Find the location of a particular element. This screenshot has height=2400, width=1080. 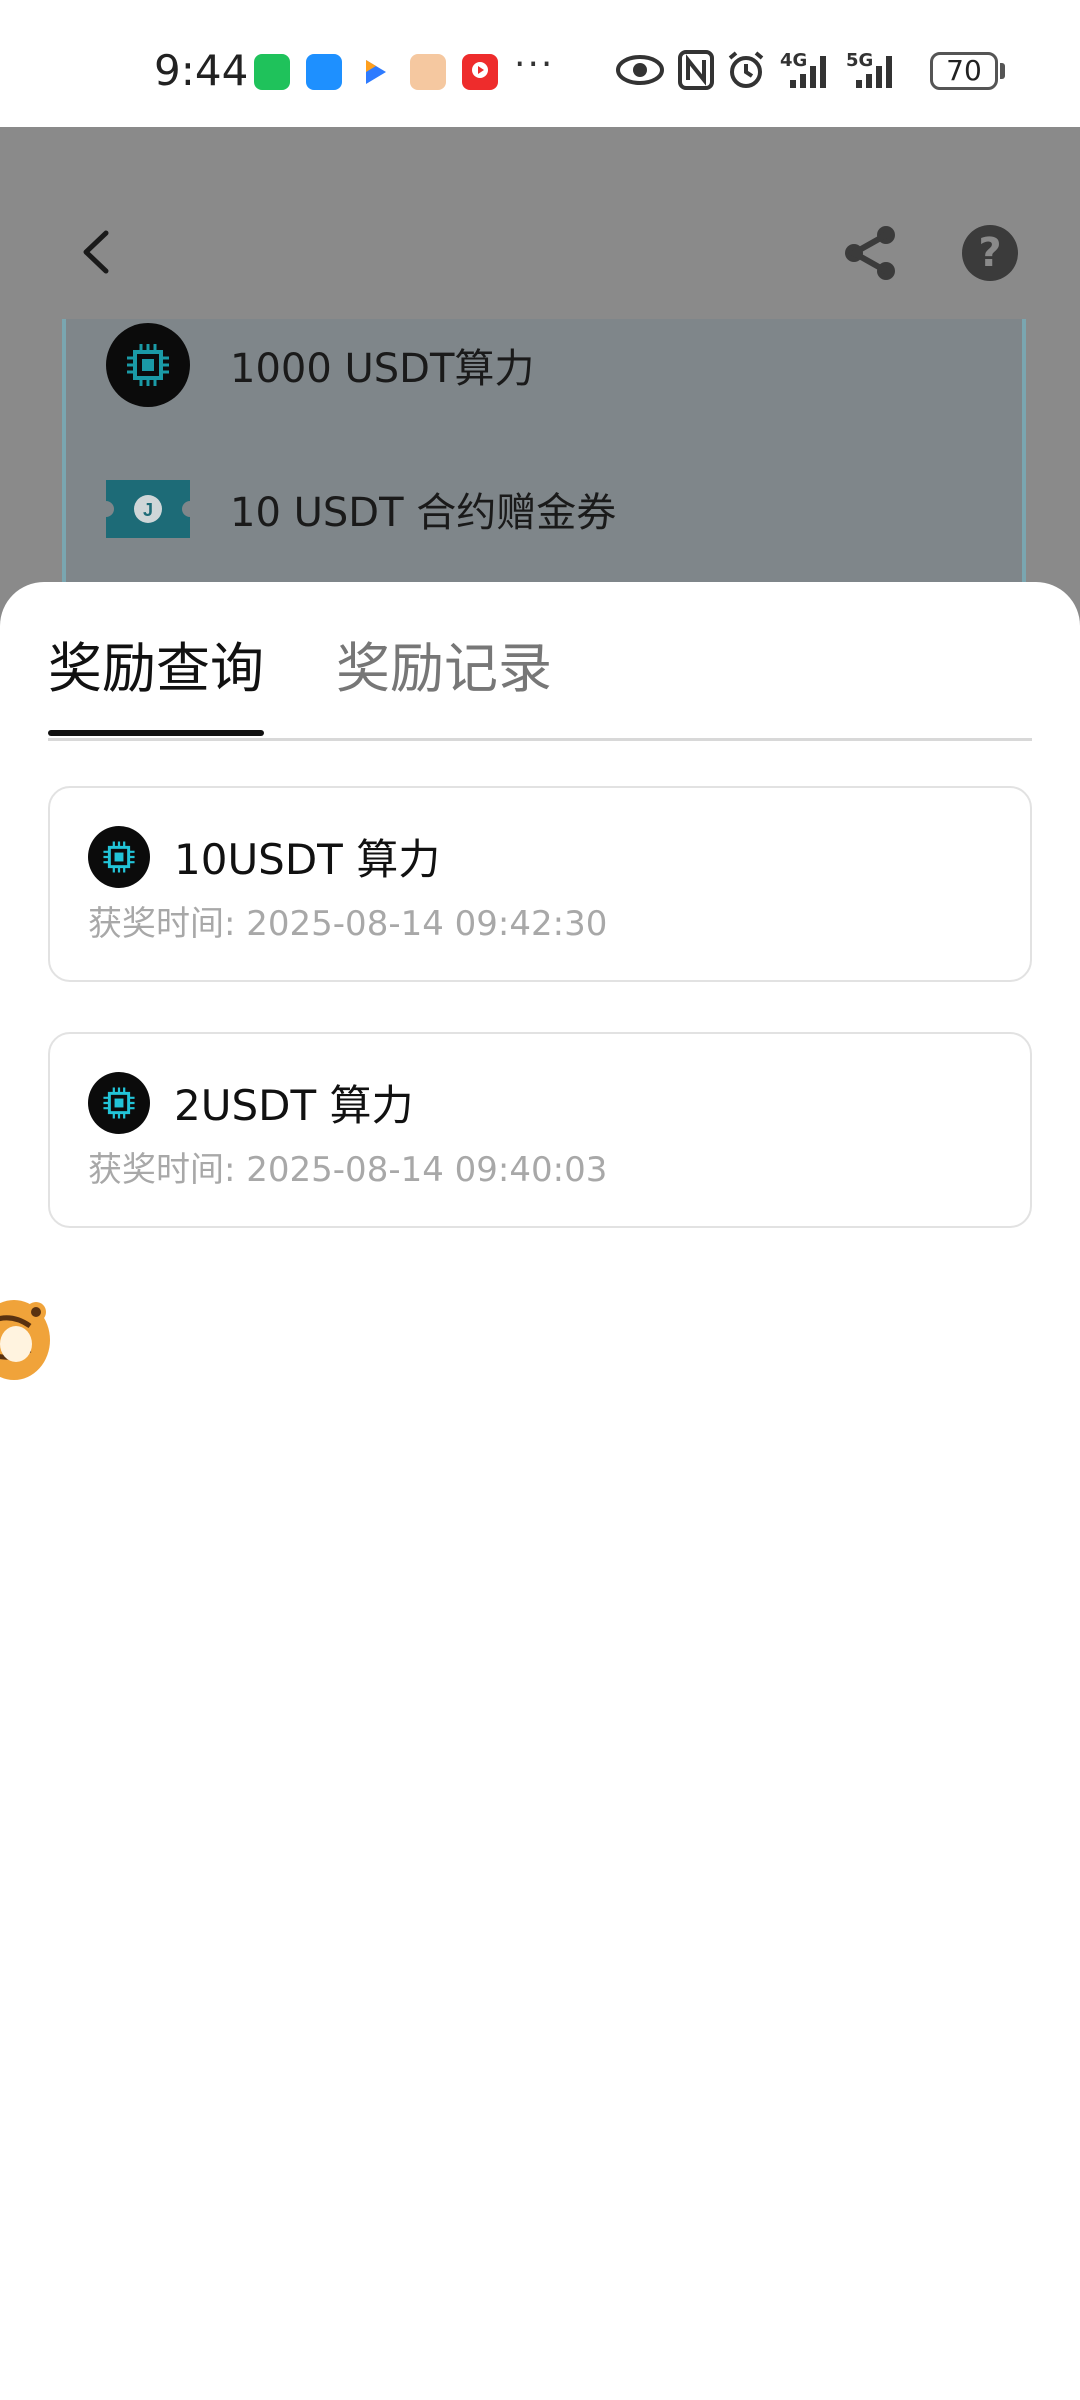

reward-preview-item: 1000 USDT算力 is located at coordinates (320, 365).